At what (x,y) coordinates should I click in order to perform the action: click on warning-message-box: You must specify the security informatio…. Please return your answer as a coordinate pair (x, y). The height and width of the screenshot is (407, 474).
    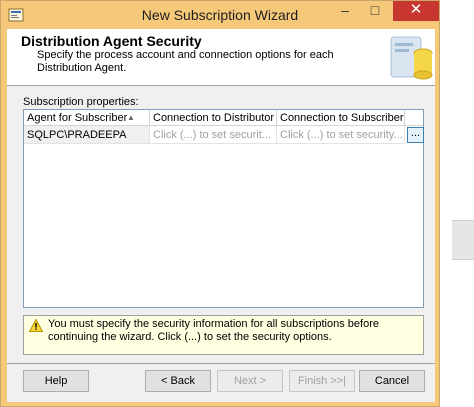
    Looking at the image, I should click on (223, 335).